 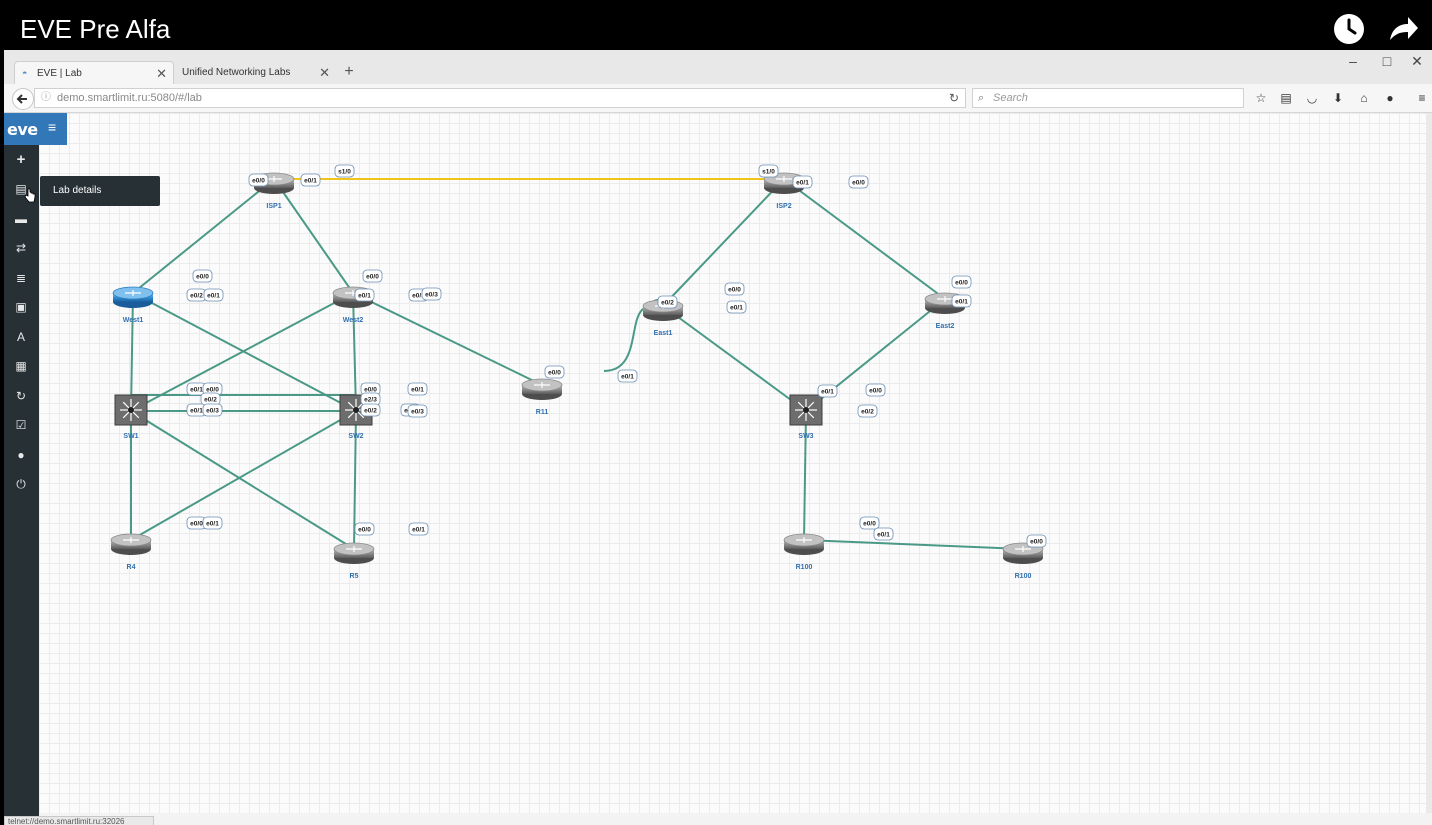 I want to click on node-label: East1, so click(x=663, y=333).